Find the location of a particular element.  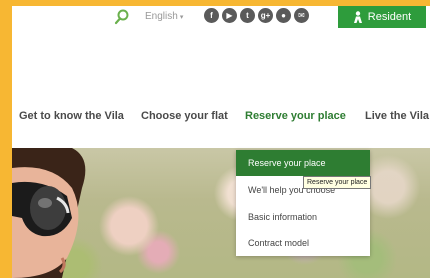

tooltip: Reserve your place is located at coordinates (337, 182).